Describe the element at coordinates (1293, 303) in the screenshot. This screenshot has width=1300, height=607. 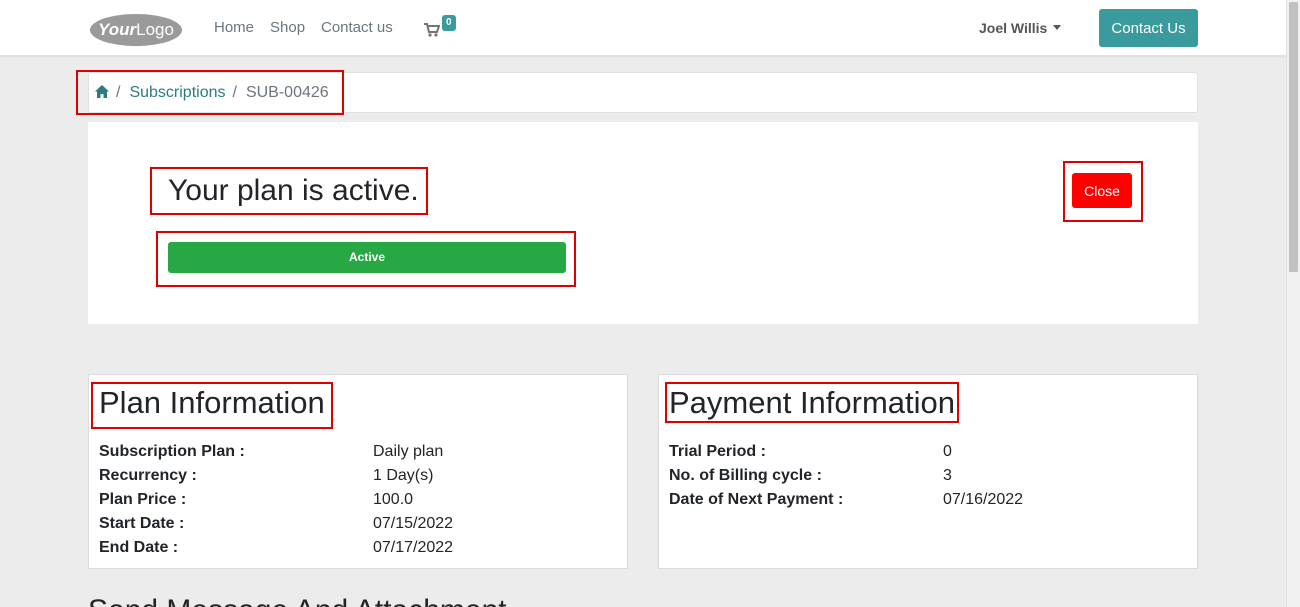
I see `page-scrollbar` at that location.